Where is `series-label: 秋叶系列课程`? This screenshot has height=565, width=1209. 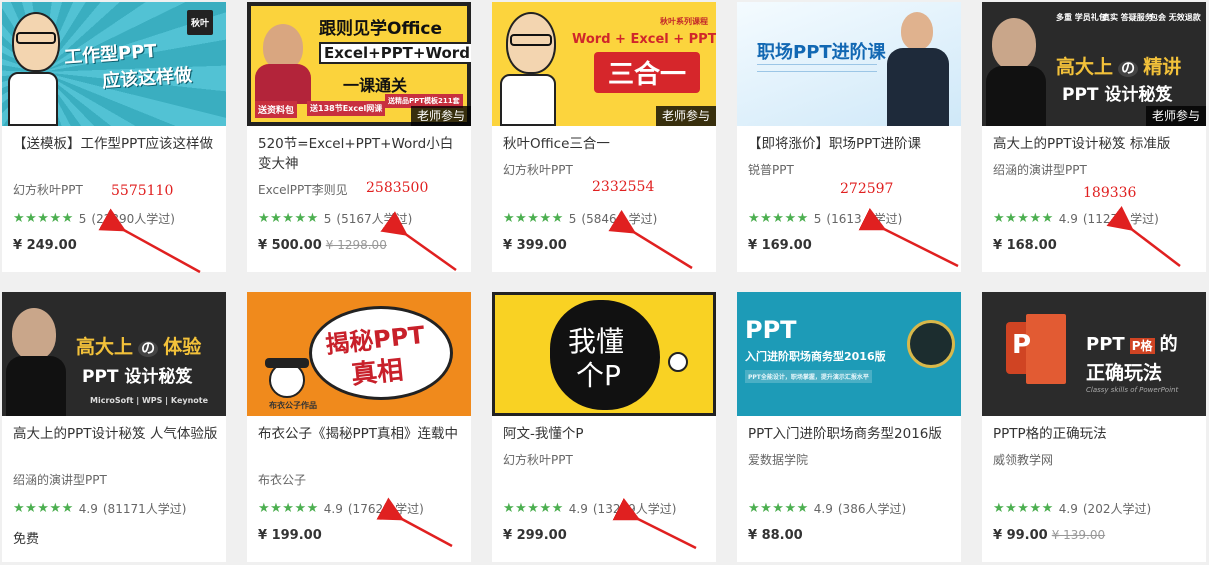
series-label: 秋叶系列课程 is located at coordinates (684, 21).